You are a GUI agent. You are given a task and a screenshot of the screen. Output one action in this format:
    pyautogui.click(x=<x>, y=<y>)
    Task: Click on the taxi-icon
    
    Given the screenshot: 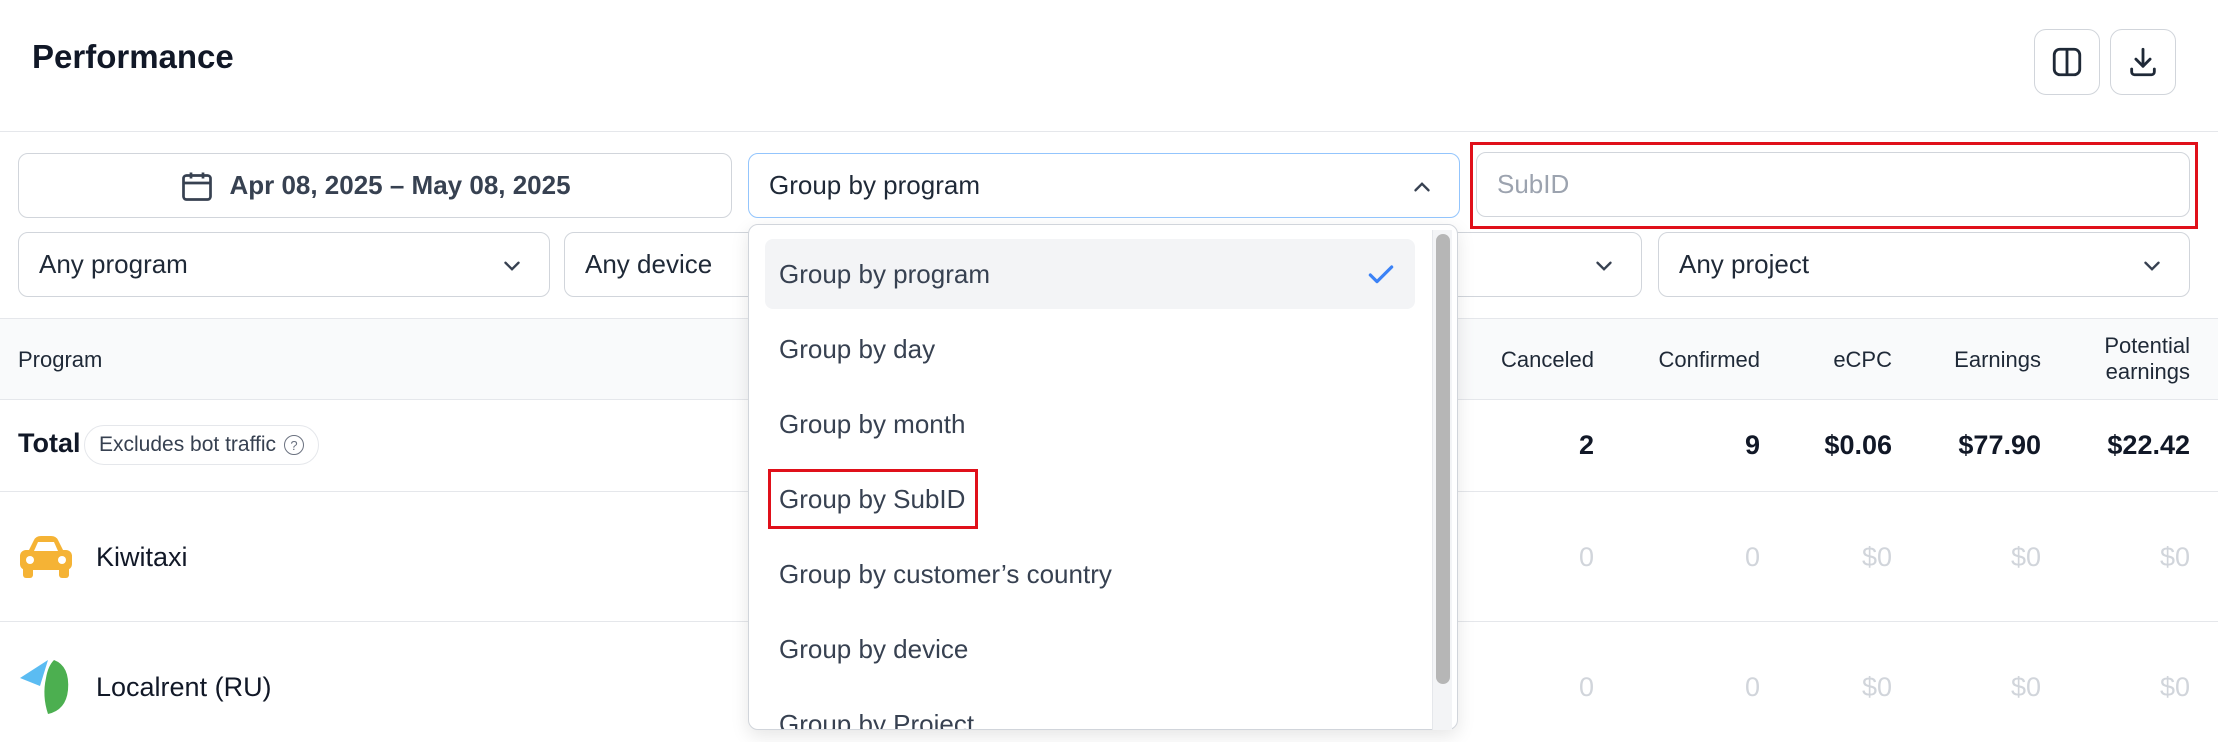 What is the action you would take?
    pyautogui.click(x=46, y=557)
    